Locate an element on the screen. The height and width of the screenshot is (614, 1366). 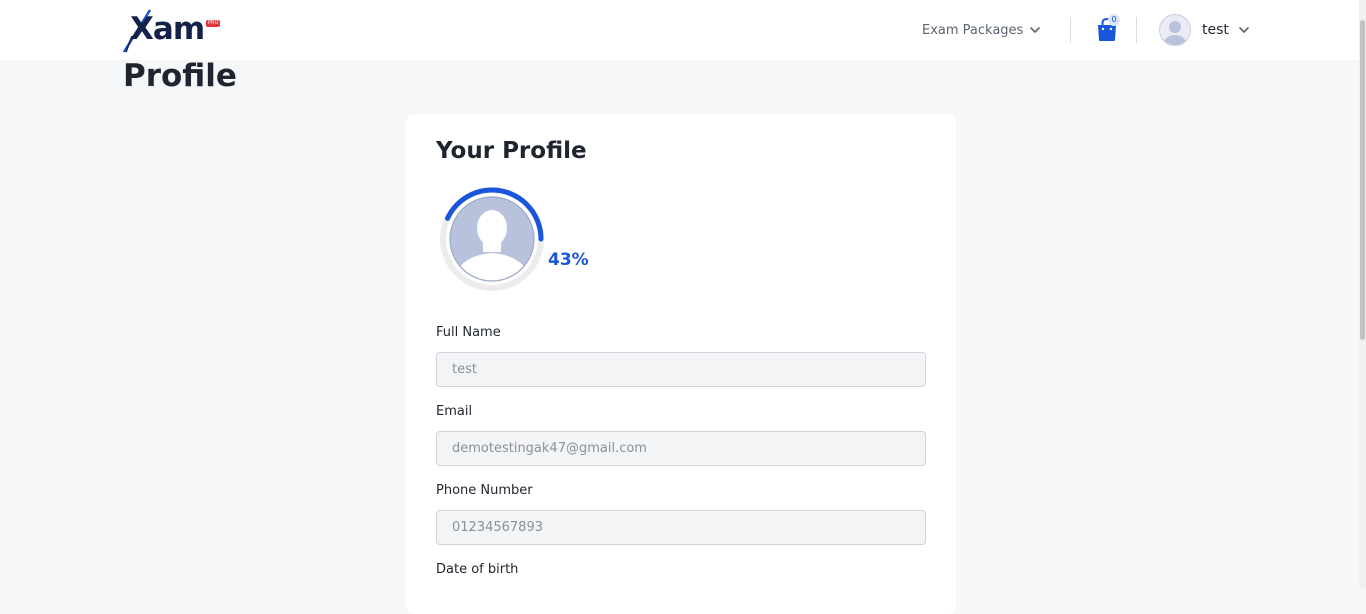
xam-logo: Xam PRO is located at coordinates (172, 31).